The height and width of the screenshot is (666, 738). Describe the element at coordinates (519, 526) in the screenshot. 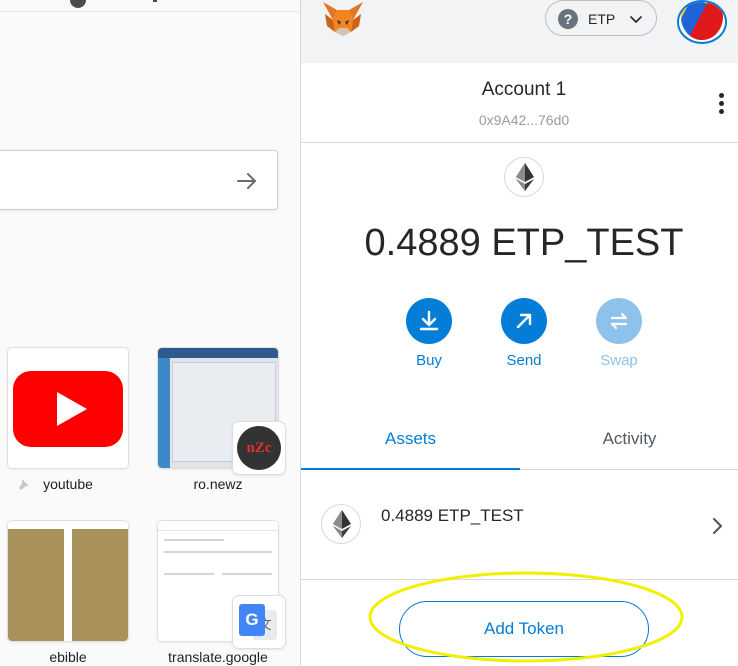

I see `asset-list-item: 0.4889 ETP_TEST` at that location.